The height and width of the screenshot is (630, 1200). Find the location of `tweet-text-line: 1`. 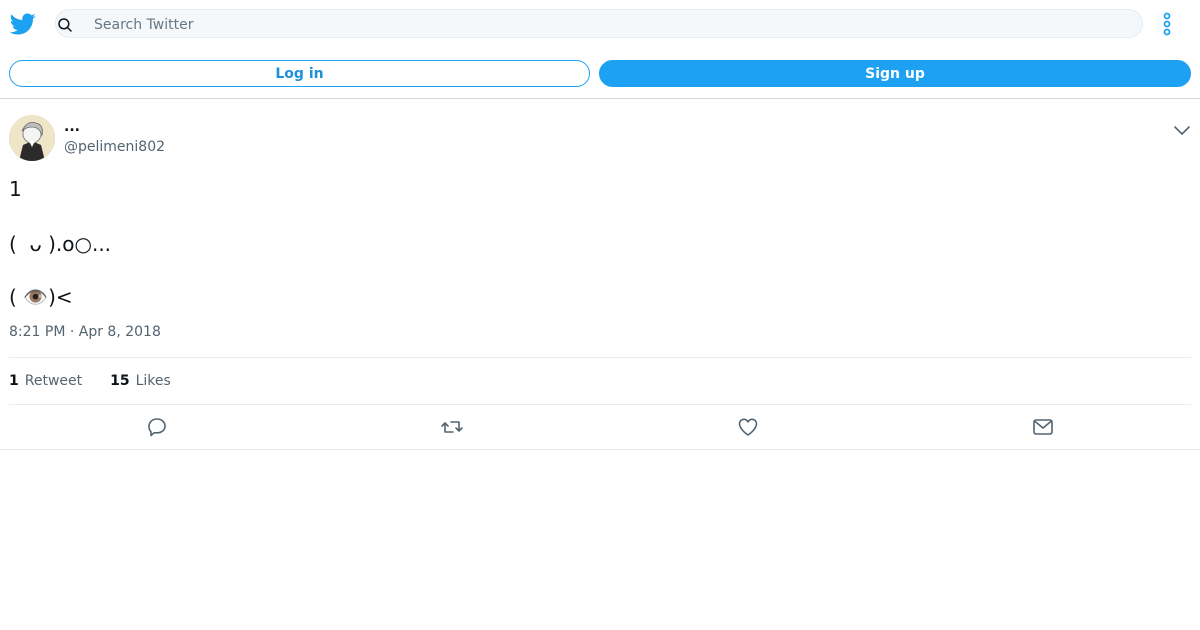

tweet-text-line: 1 is located at coordinates (15, 189).